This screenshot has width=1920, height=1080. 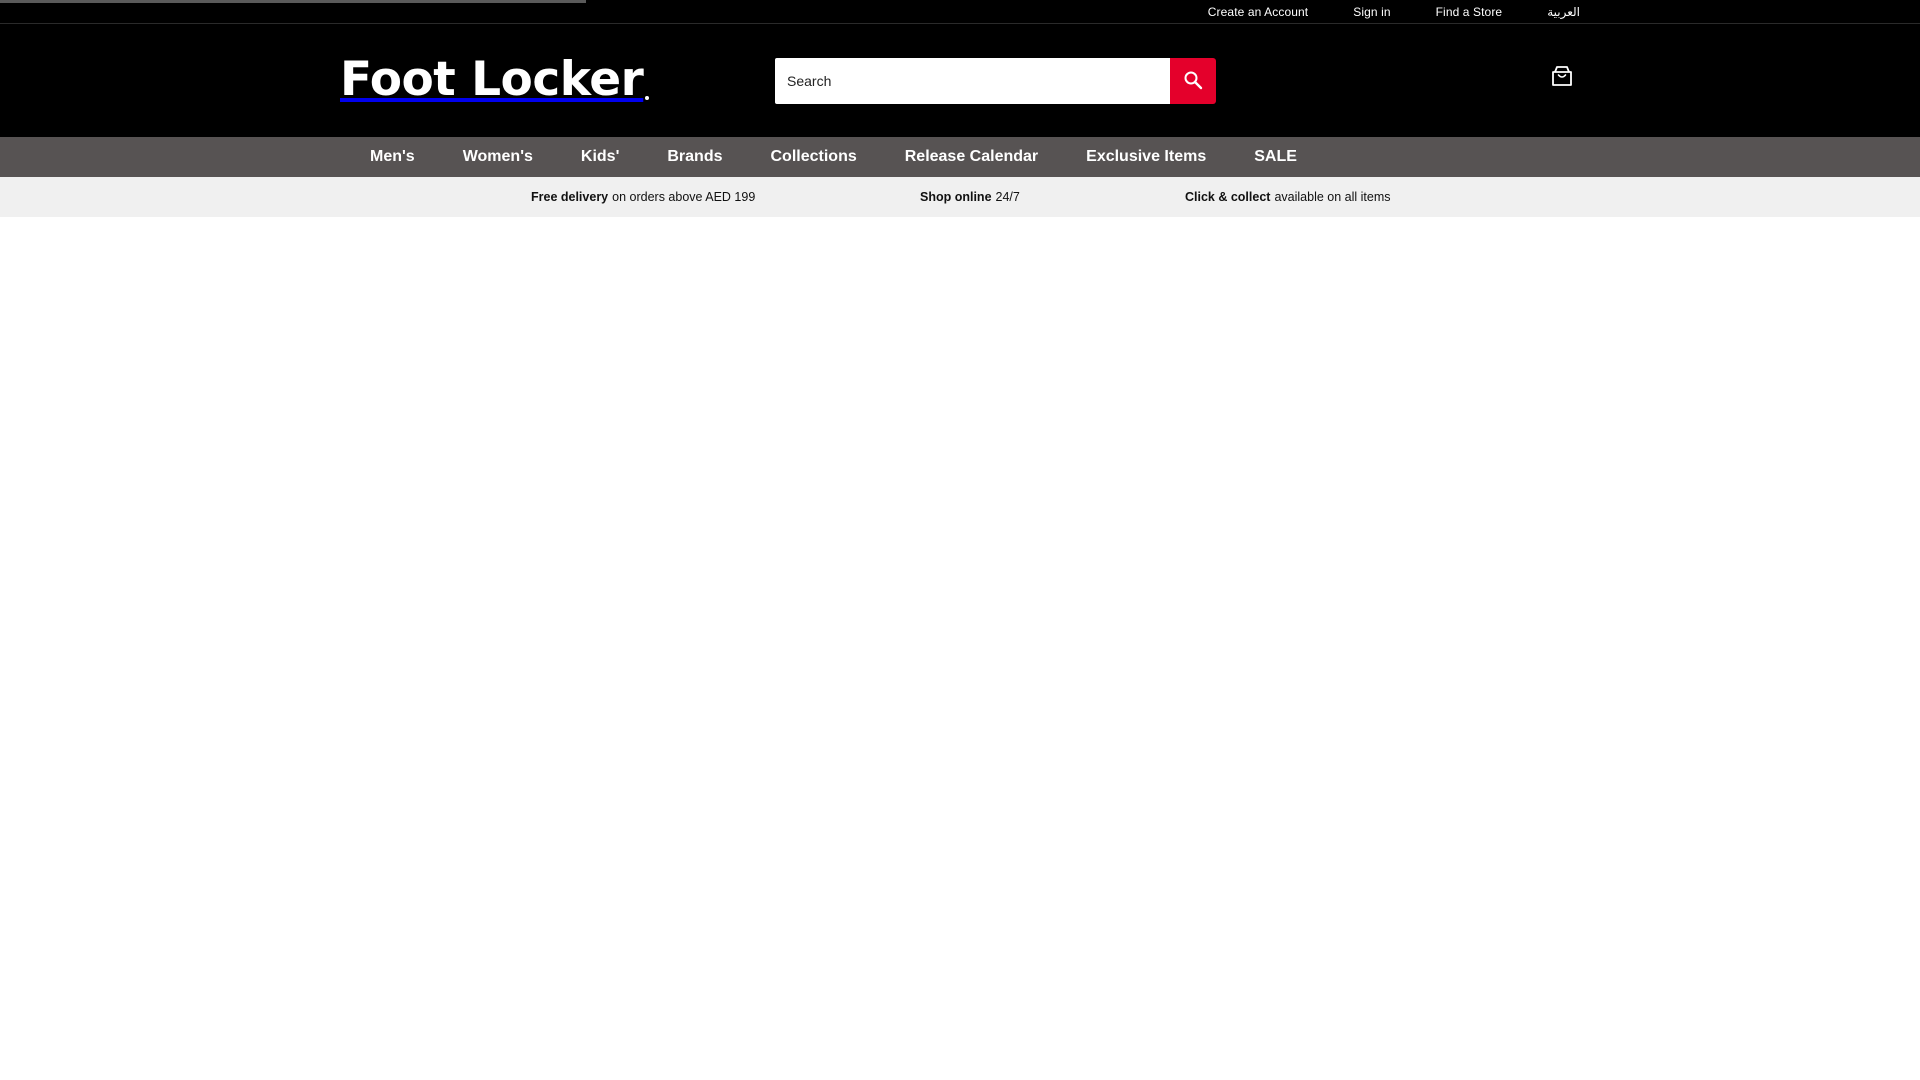 I want to click on promo-text: on orders above AED 199, so click(x=684, y=197).